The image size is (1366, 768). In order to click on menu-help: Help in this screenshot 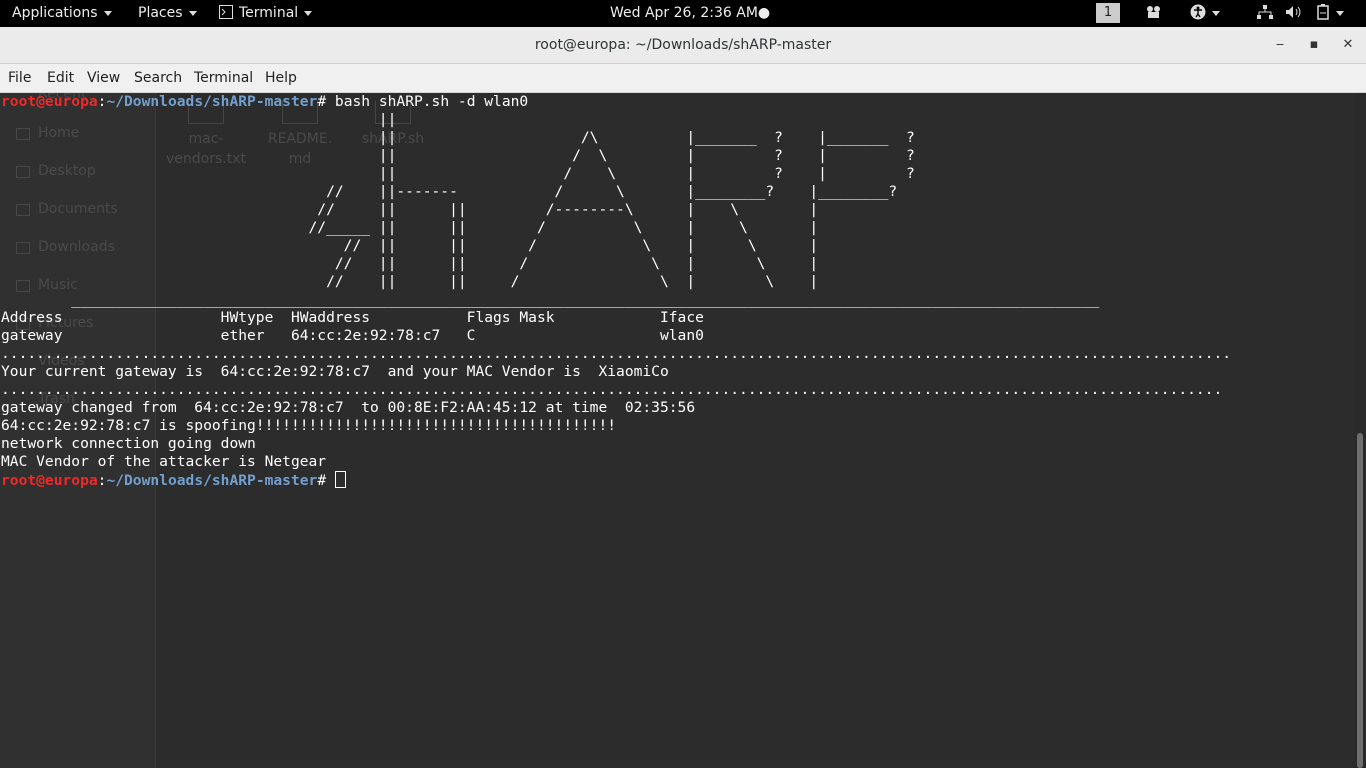, I will do `click(281, 78)`.